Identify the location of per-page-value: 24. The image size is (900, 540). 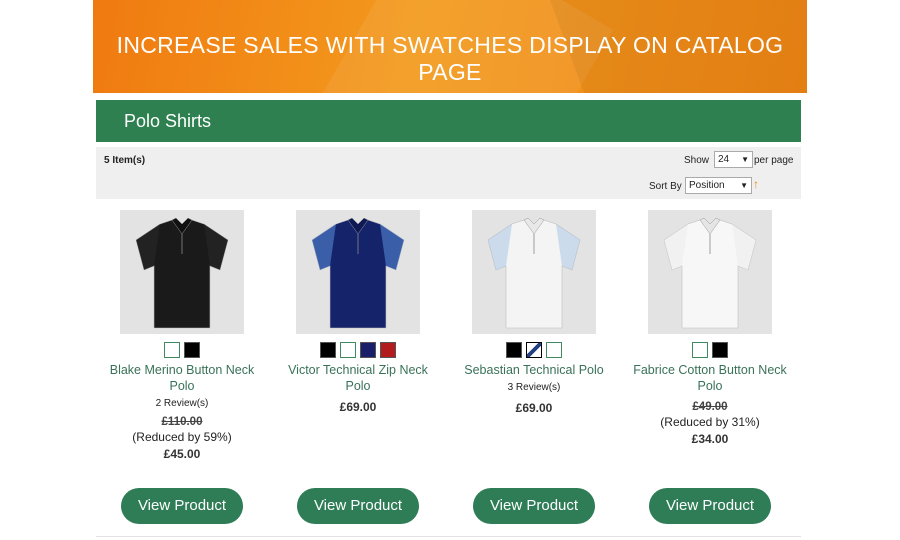
(724, 159).